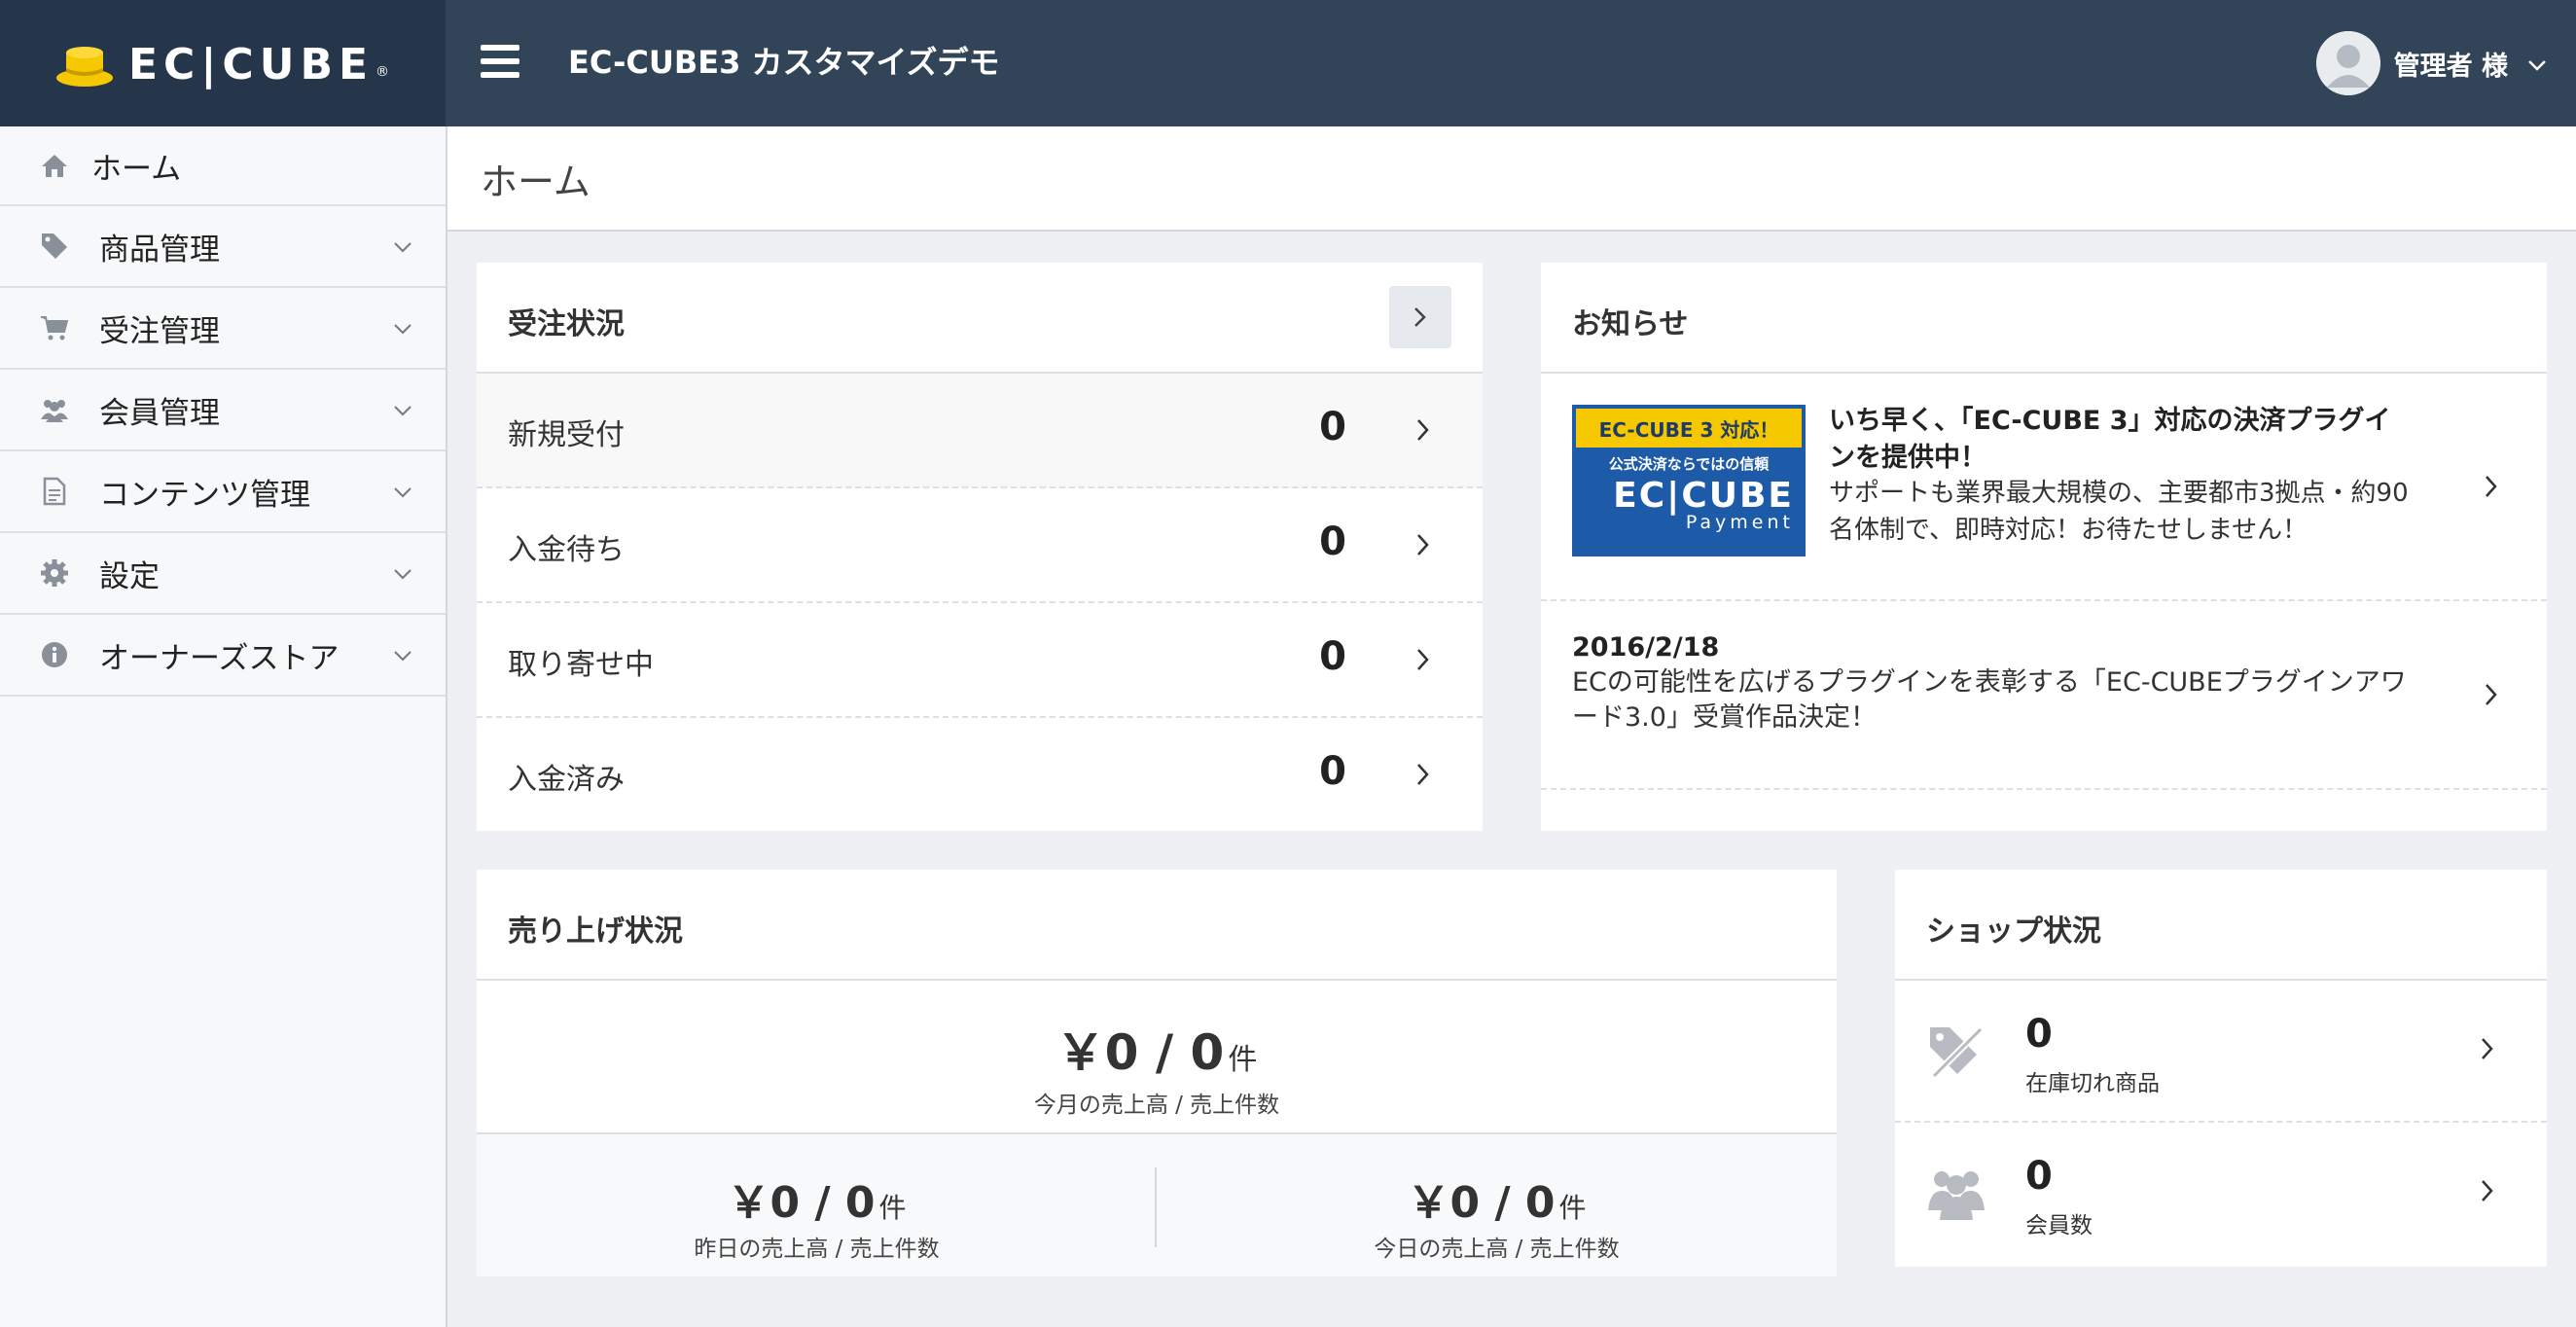 The height and width of the screenshot is (1327, 2576). I want to click on order-status-label: 入金済み, so click(566, 780).